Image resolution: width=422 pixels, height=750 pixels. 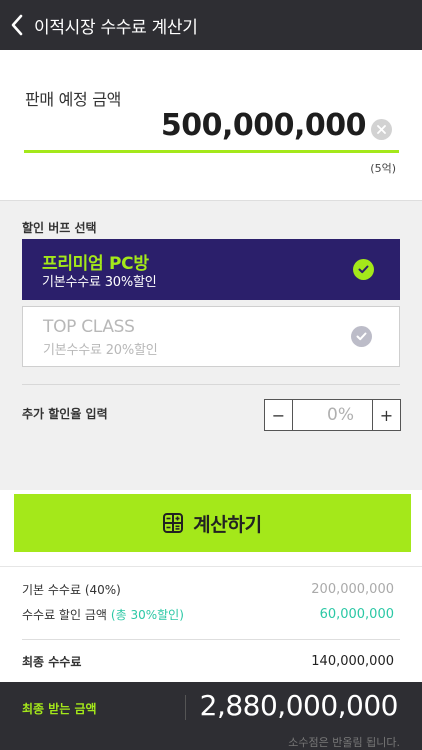 What do you see at coordinates (100, 350) in the screenshot?
I see `buff-option-desc: 기본수수료 20%할인` at bounding box center [100, 350].